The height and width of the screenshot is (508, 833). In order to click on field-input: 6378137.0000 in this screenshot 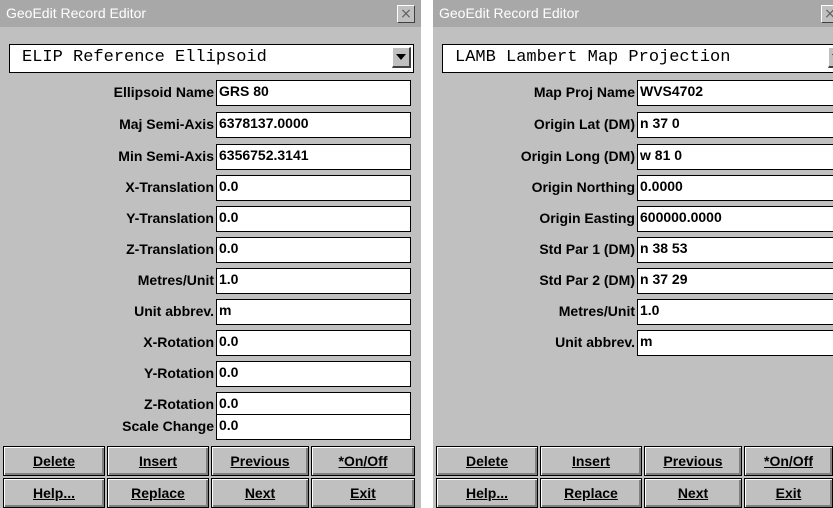, I will do `click(313, 125)`.